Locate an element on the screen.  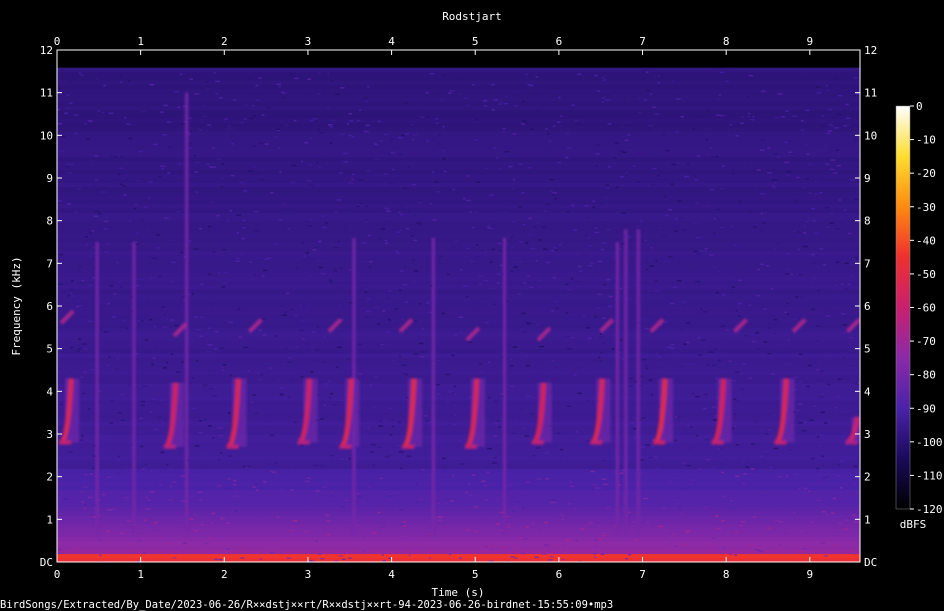
x-tick-label-top: 6 is located at coordinates (559, 41).